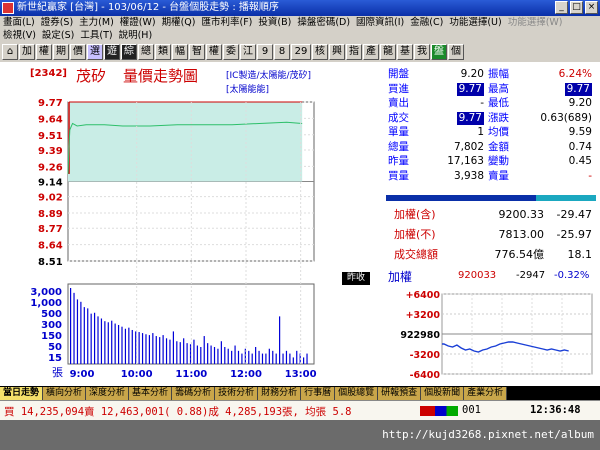 This screenshot has height=450, width=600. What do you see at coordinates (129, 52) in the screenshot?
I see `toolbar-button-6: 綜` at bounding box center [129, 52].